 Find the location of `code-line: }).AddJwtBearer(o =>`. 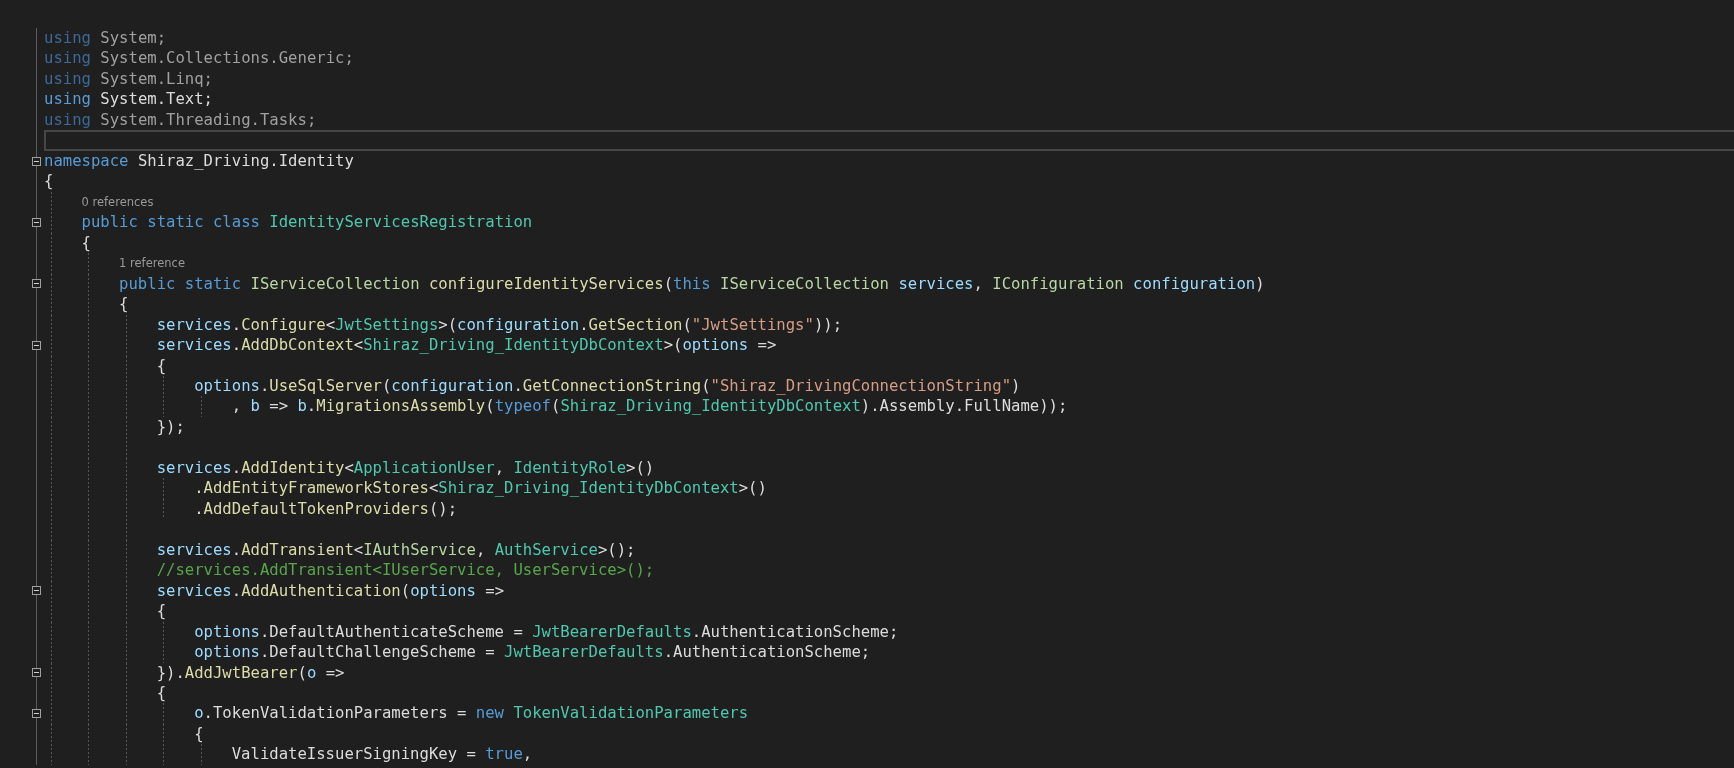

code-line: }).AddJwtBearer(o => is located at coordinates (250, 672).